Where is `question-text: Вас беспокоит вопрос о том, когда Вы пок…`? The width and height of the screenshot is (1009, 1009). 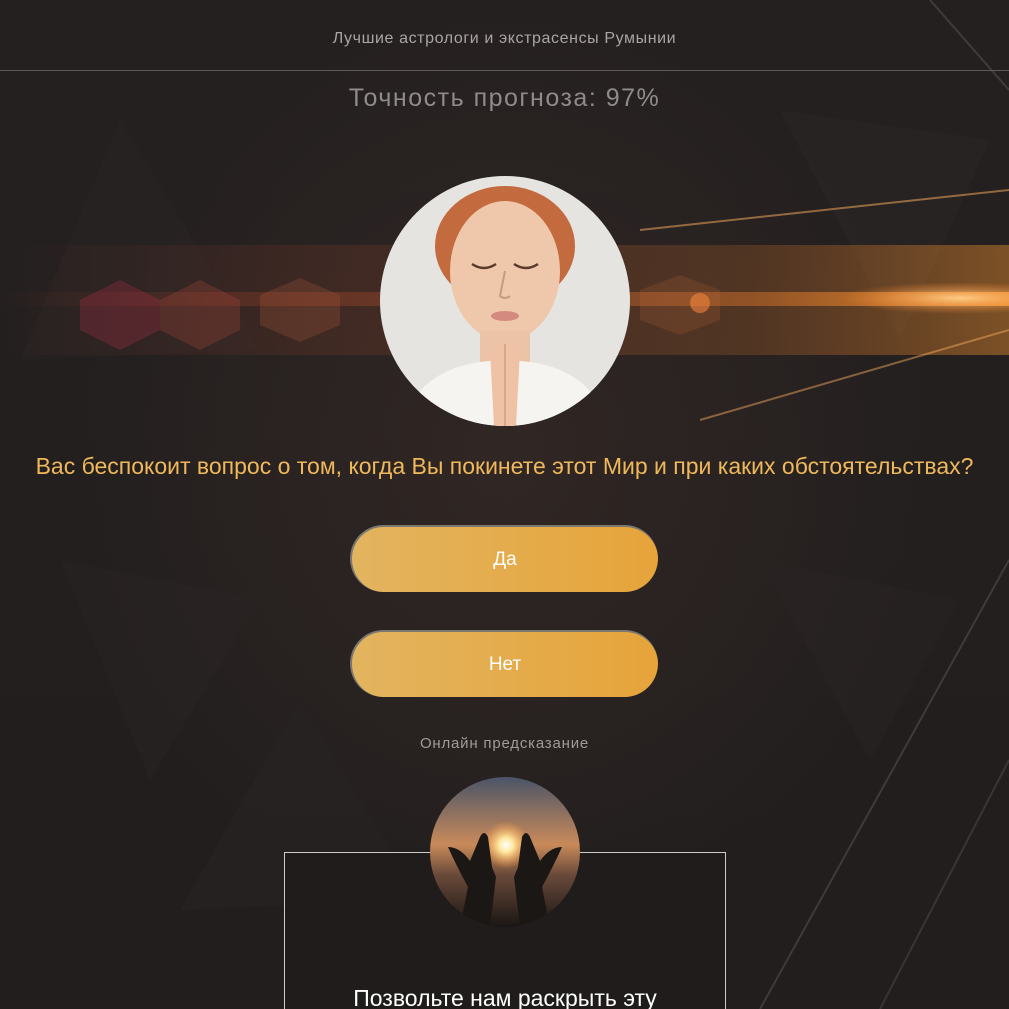
question-text: Вас беспокоит вопрос о том, когда Вы пок… is located at coordinates (504, 466).